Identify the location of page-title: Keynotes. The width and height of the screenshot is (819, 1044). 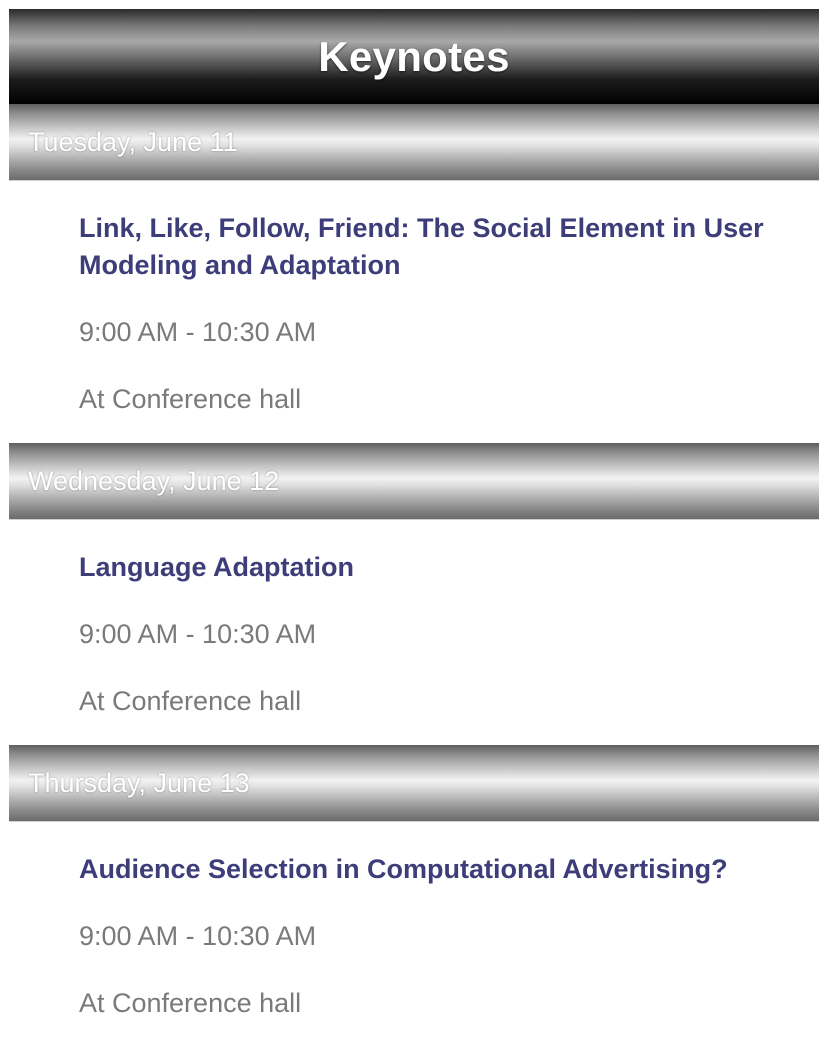
(414, 56).